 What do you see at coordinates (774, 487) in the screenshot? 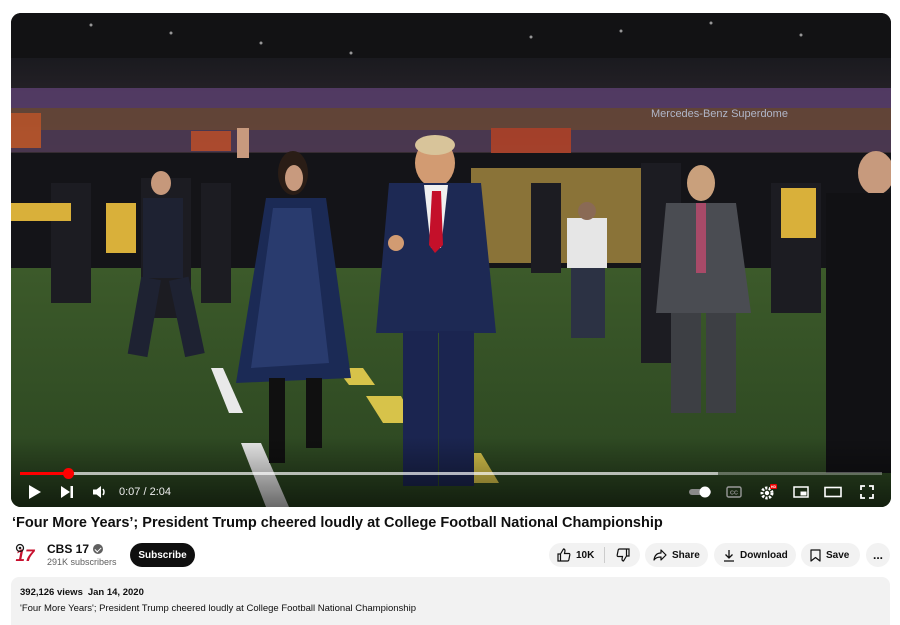
I see `hd-badge: HD` at bounding box center [774, 487].